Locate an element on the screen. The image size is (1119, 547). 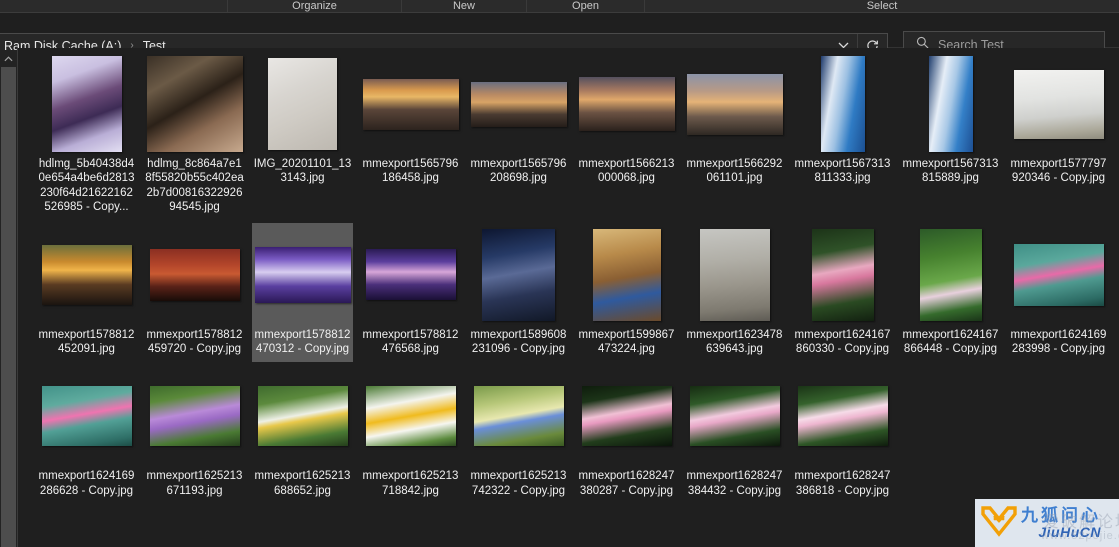
file-tile: mmexport1624167866448 - Copy.jpg is located at coordinates (950, 293).